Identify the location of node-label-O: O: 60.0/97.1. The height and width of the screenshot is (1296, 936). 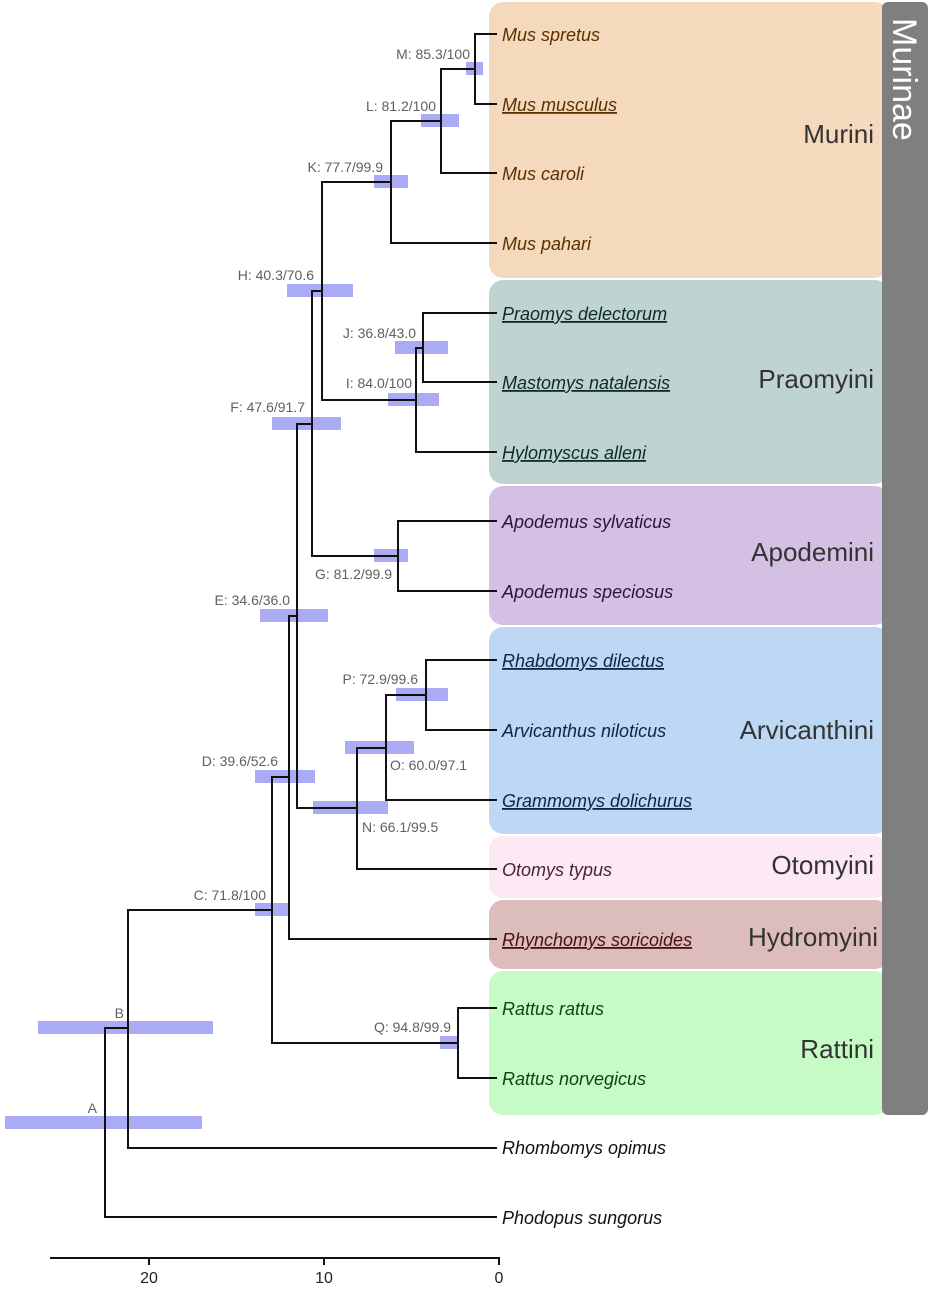
(428, 765).